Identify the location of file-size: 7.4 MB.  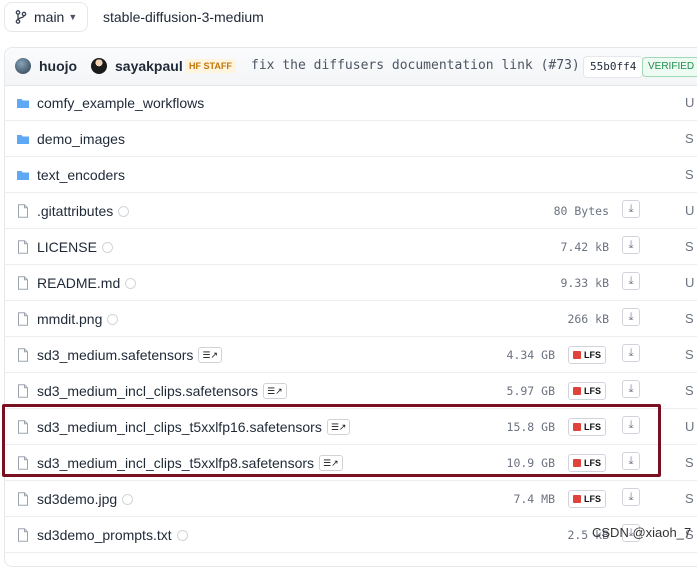
(534, 499).